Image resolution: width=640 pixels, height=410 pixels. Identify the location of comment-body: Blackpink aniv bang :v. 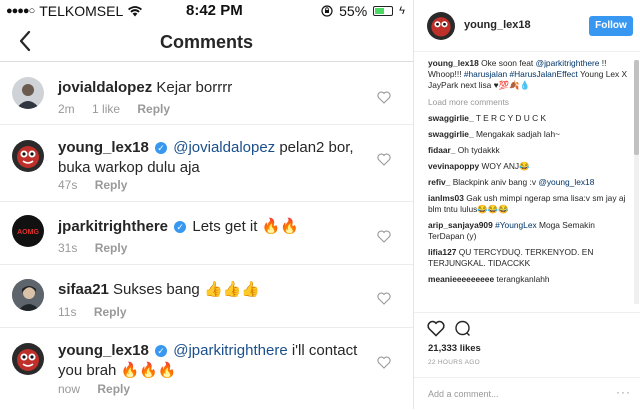
(495, 182).